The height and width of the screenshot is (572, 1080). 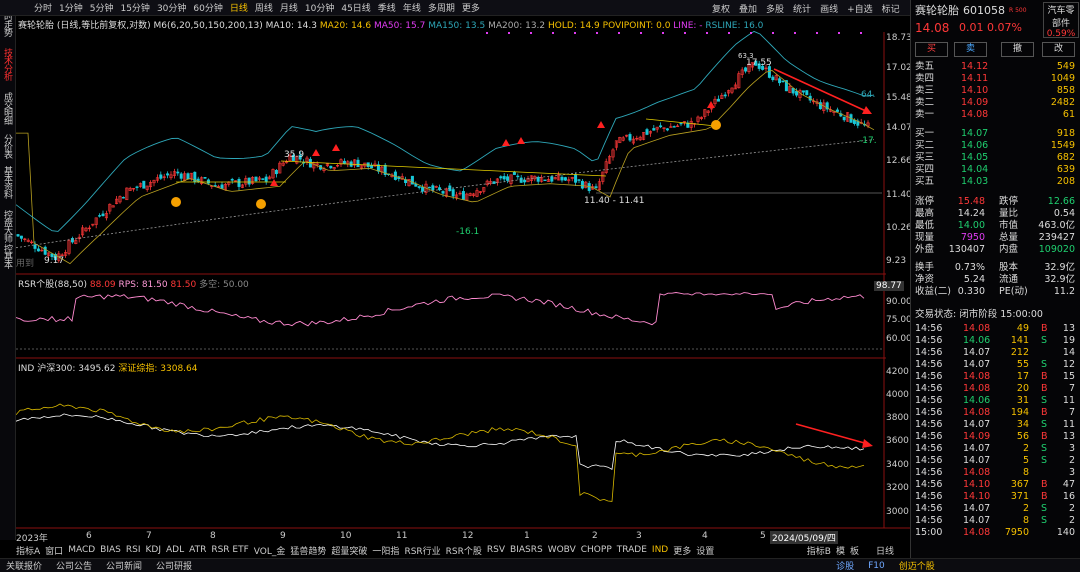 What do you see at coordinates (899, 195) in the screenshot?
I see `price-tick: 11.40` at bounding box center [899, 195].